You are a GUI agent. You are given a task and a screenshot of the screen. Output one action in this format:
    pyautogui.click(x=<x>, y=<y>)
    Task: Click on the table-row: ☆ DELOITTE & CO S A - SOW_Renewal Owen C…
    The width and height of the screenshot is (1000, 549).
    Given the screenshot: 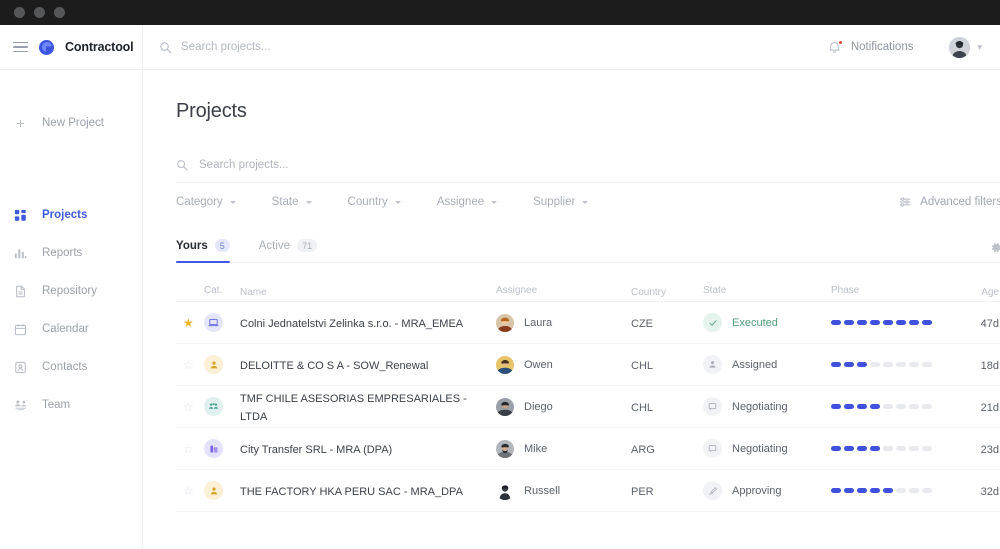 What is the action you would take?
    pyautogui.click(x=588, y=365)
    